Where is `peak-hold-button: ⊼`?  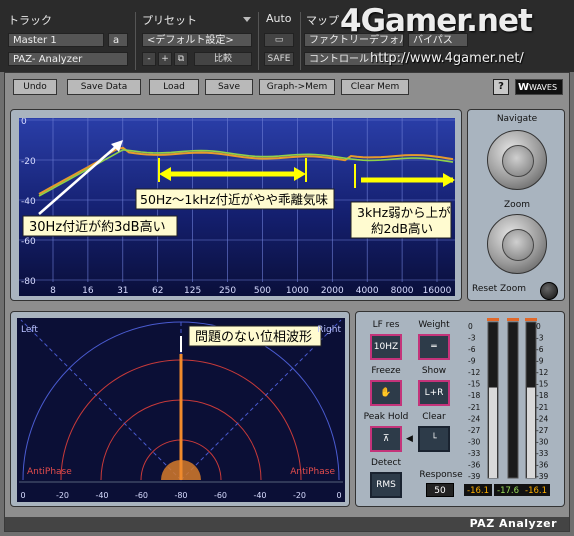
peak-hold-button: ⊼ is located at coordinates (386, 439).